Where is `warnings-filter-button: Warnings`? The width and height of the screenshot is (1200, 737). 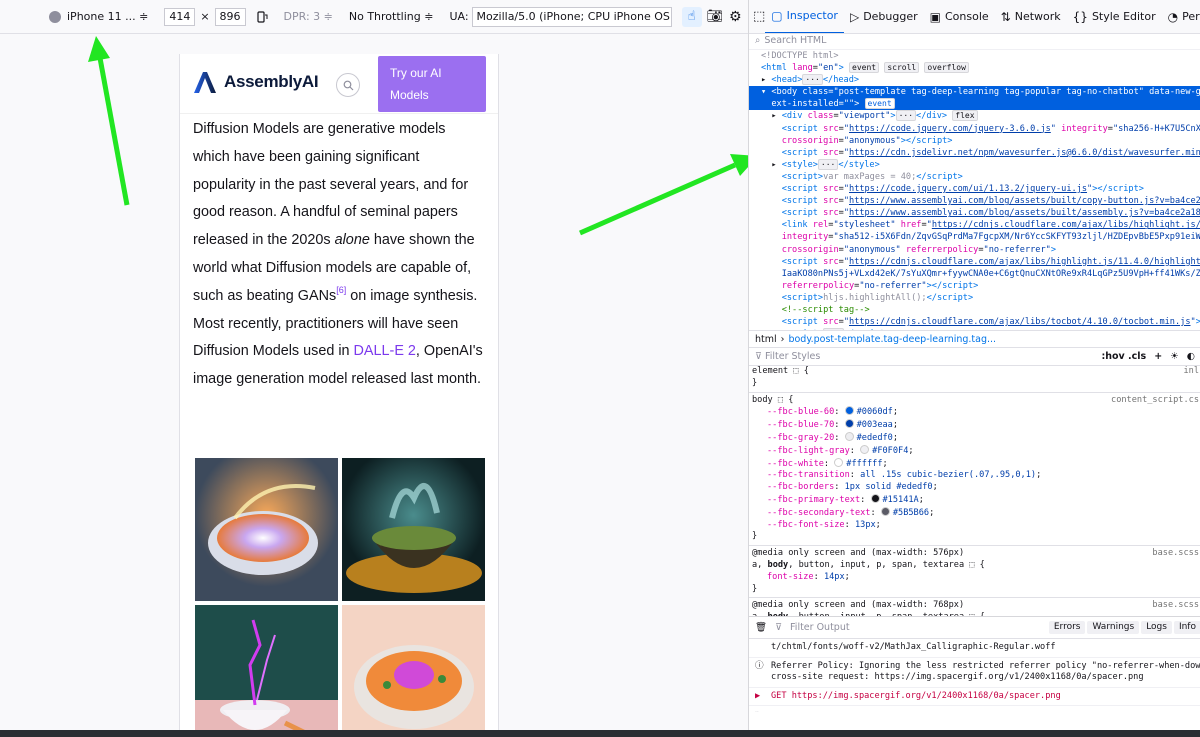
warnings-filter-button: Warnings is located at coordinates (1113, 627).